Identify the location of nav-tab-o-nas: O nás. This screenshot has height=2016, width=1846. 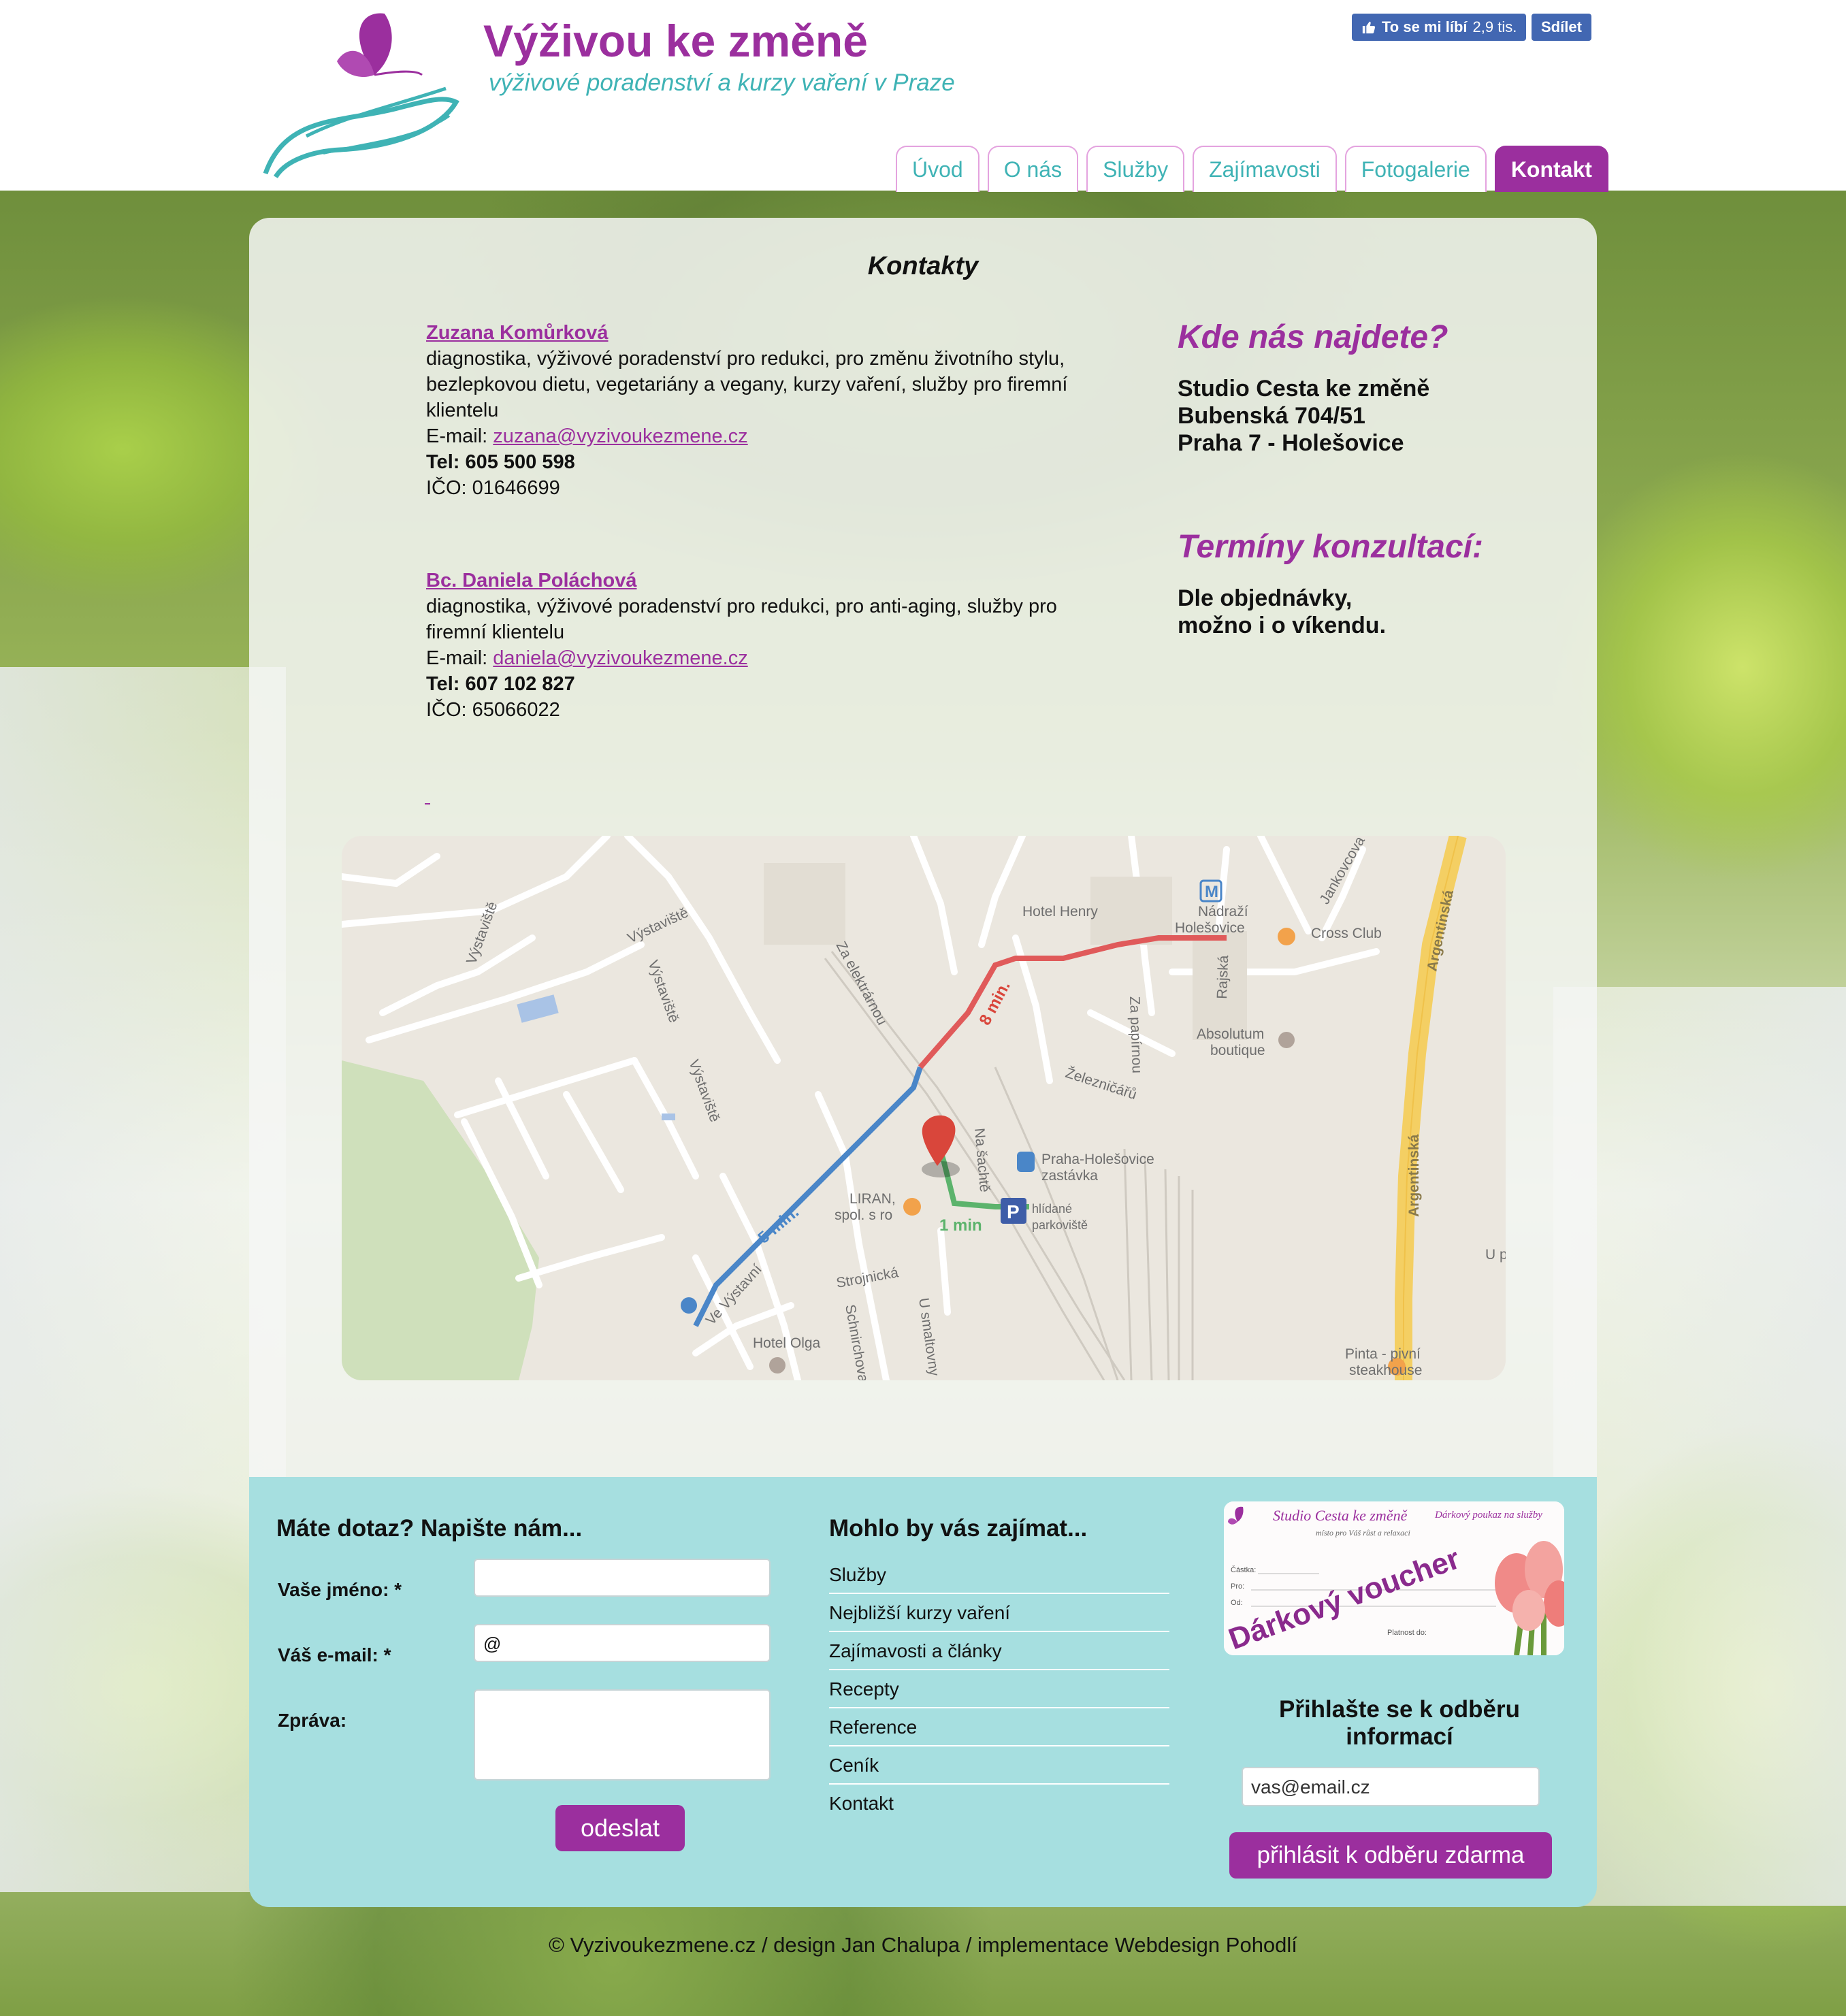
(1033, 169).